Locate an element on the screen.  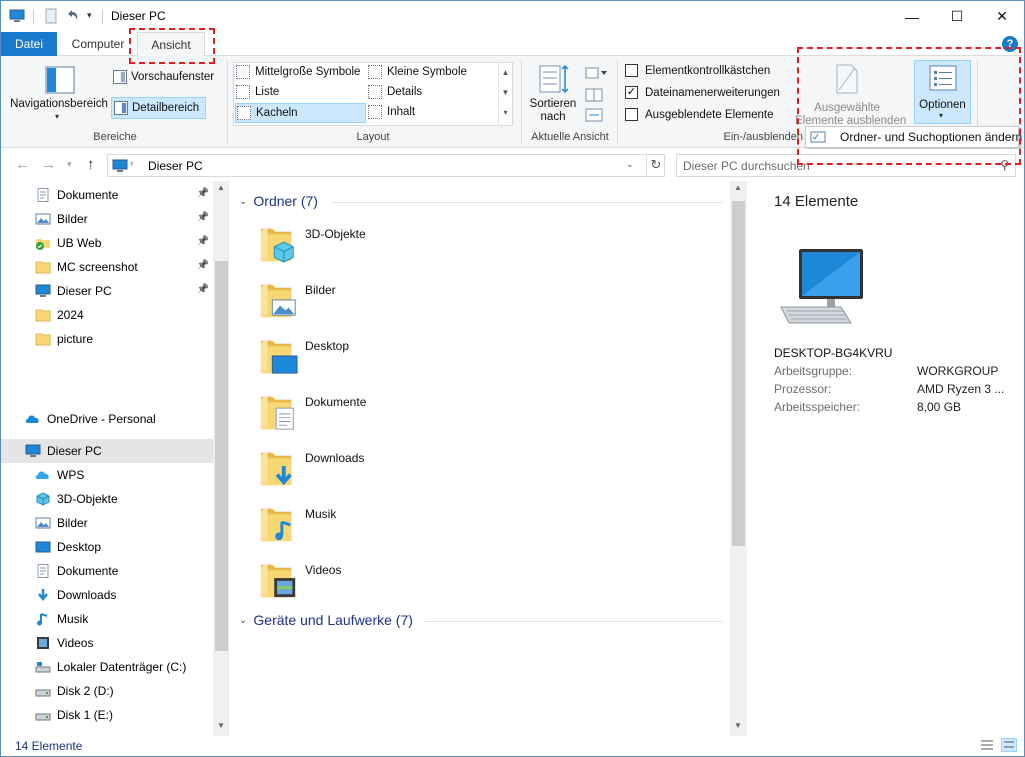
folder-tile: Dokumente is located at coordinates (409, 417).